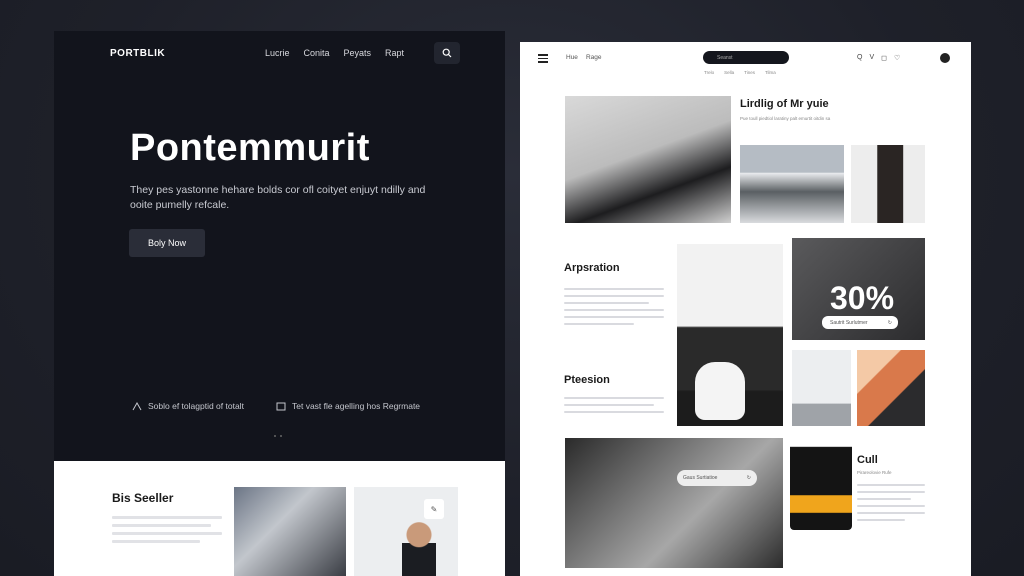 The width and height of the screenshot is (1024, 576). I want to click on section-heading-3: Pteesion, so click(587, 380).